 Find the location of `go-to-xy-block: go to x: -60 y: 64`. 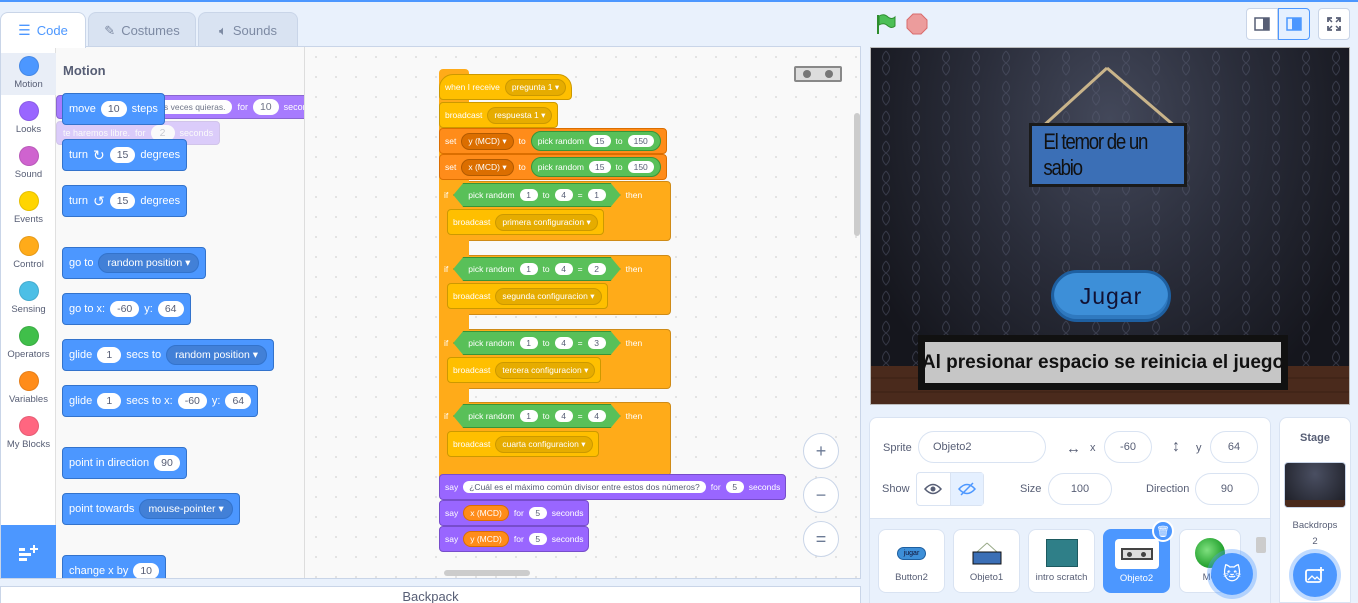

go-to-xy-block: go to x: -60 y: 64 is located at coordinates (126, 309).